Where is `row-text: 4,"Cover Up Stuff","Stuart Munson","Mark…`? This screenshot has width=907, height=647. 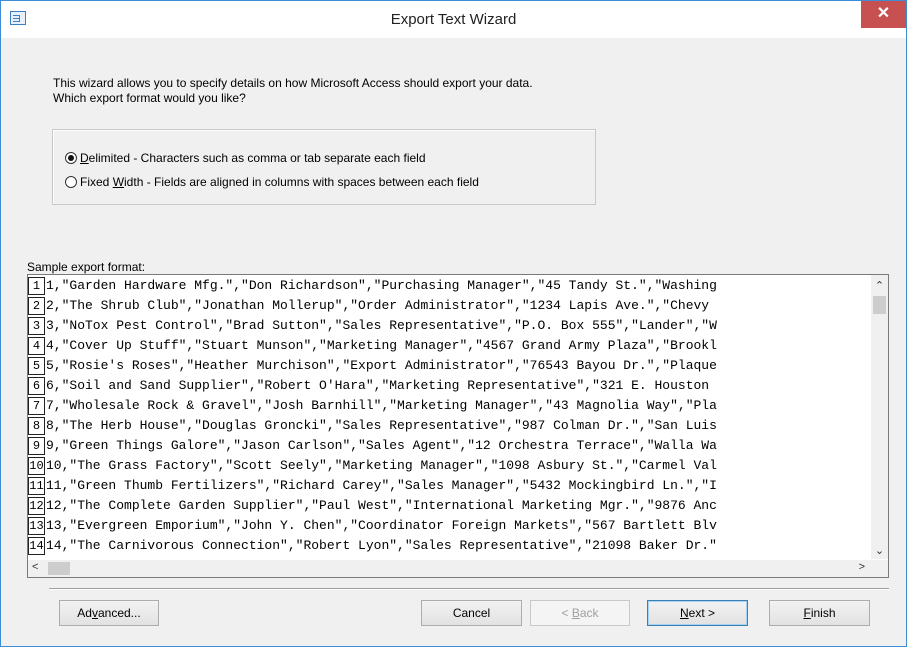 row-text: 4,"Cover Up Stuff","Stuart Munson","Mark… is located at coordinates (381, 345).